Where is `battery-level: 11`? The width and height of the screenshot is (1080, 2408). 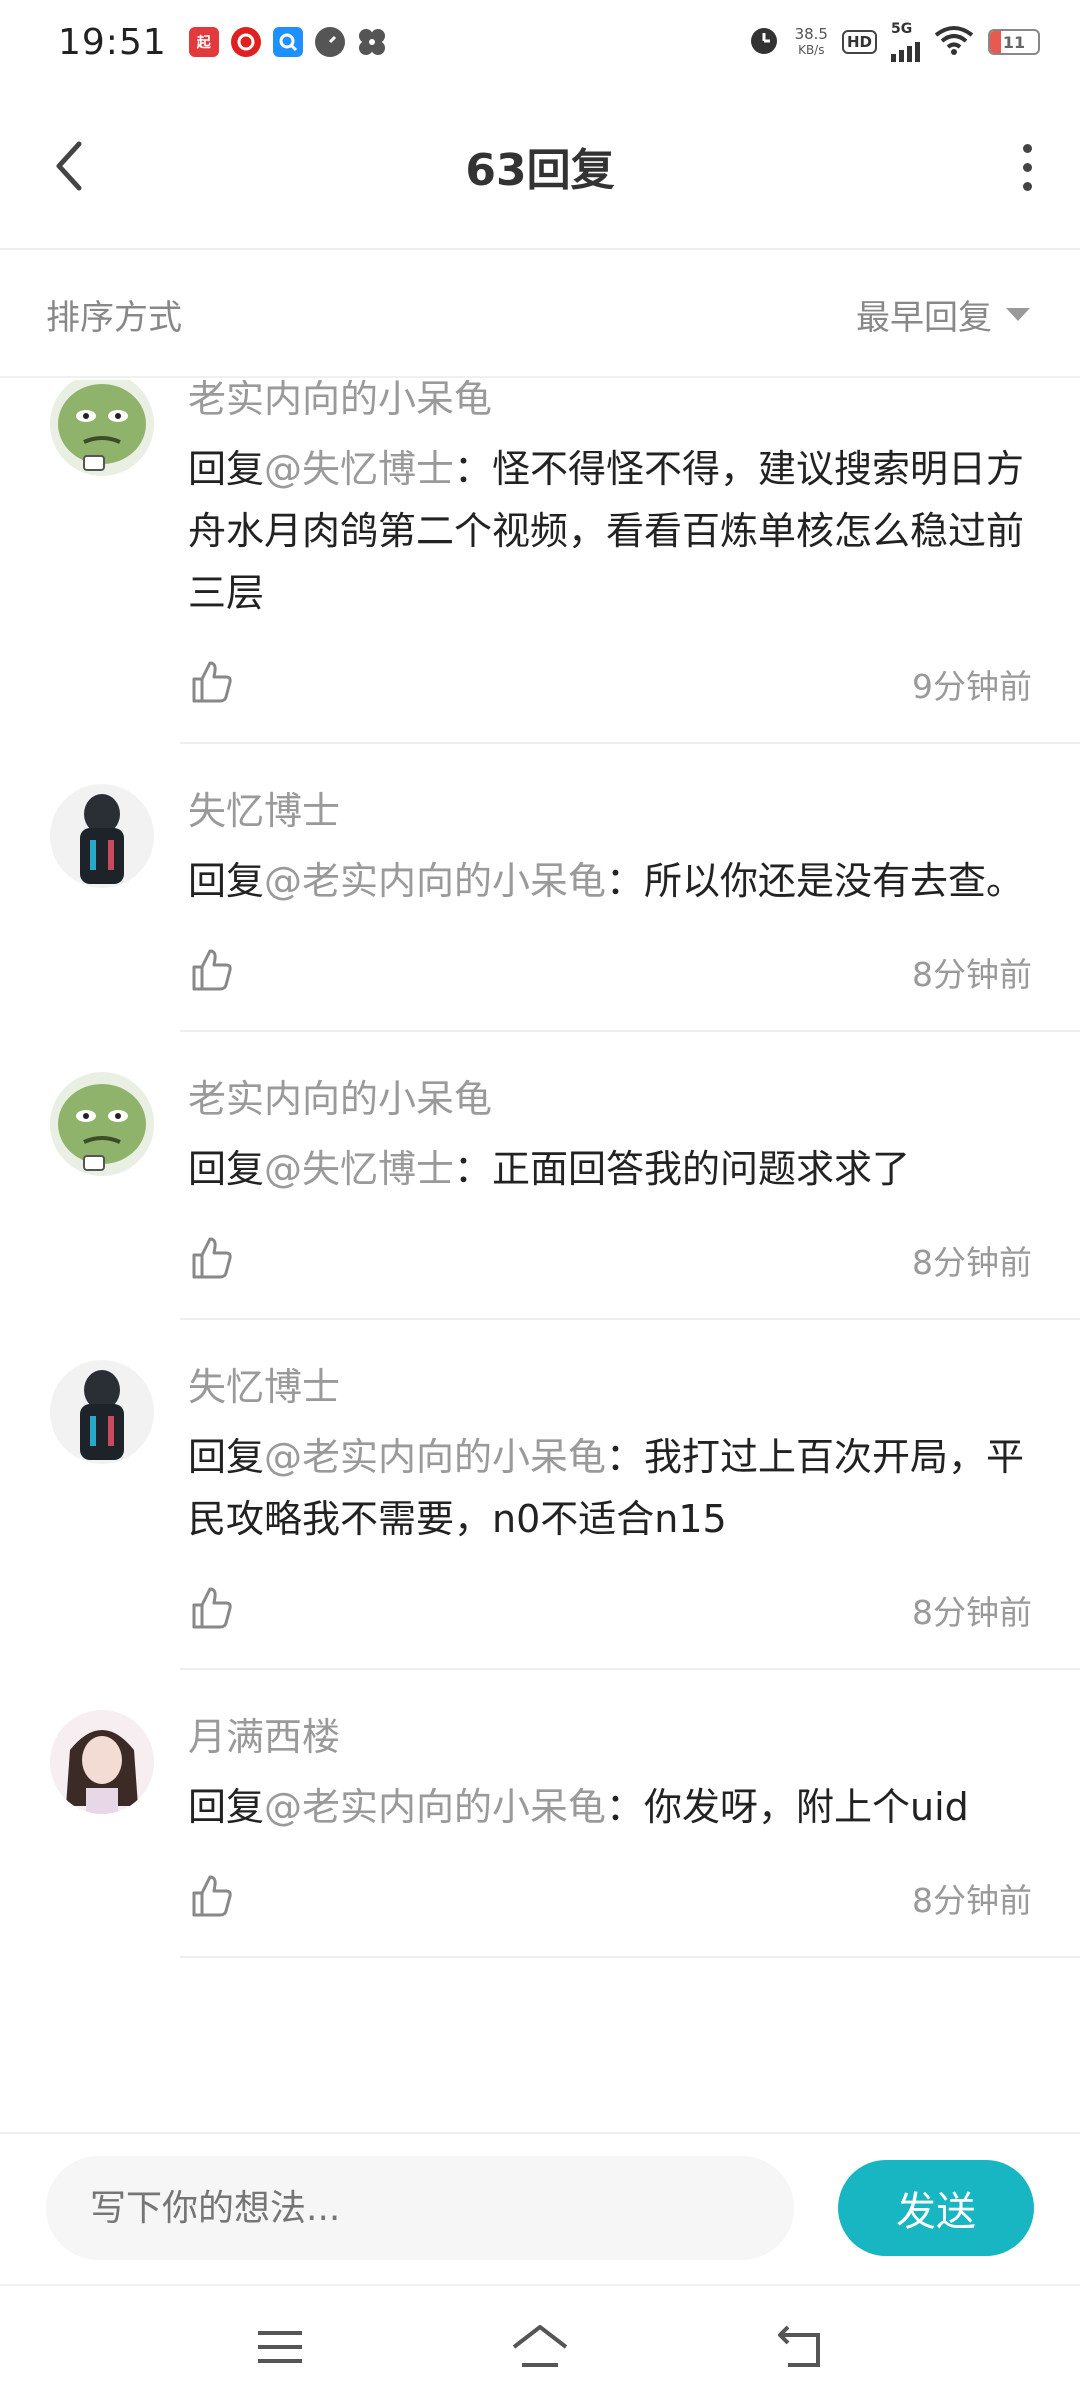
battery-level: 11 is located at coordinates (1014, 42).